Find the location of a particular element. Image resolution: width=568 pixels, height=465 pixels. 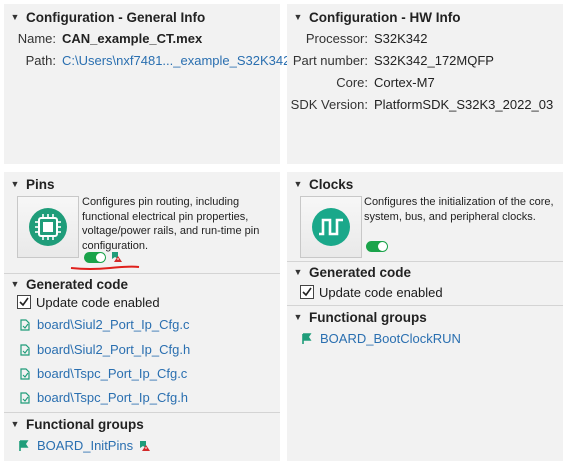

functional-group-item: BOARD_InitPins is located at coordinates (84, 445).